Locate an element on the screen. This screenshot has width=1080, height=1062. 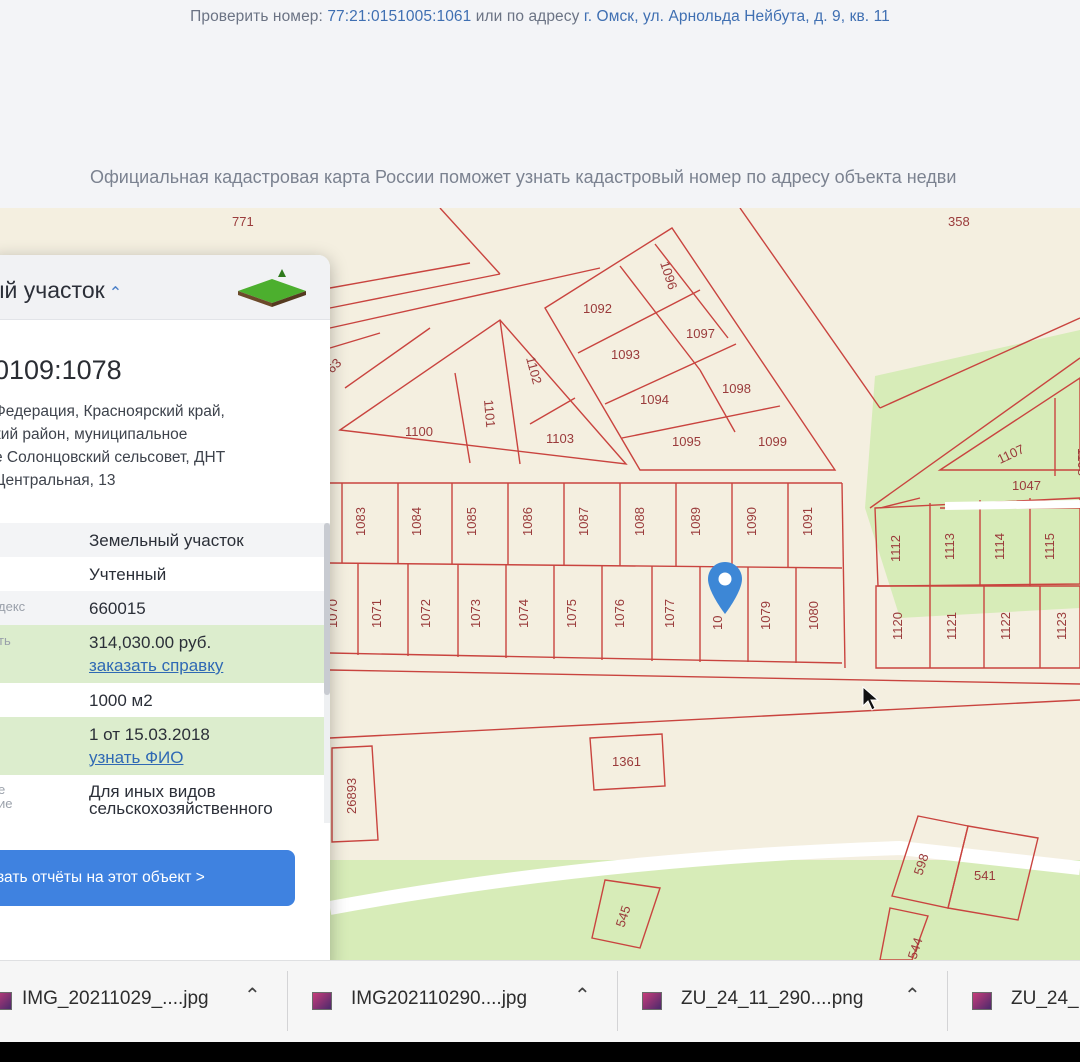
svg-text: 1094 is located at coordinates (654, 399).